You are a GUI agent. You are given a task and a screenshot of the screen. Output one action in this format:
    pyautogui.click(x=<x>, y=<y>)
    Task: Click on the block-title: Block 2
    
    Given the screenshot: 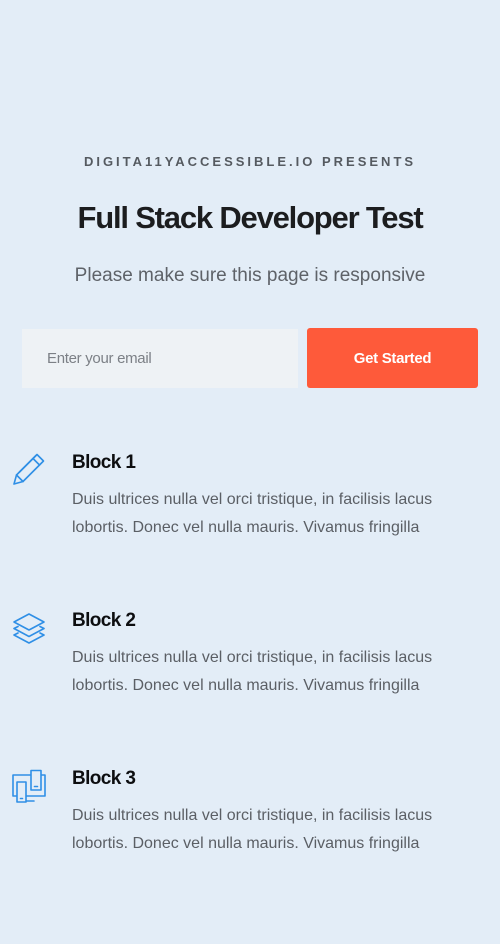 What is the action you would take?
    pyautogui.click(x=104, y=620)
    